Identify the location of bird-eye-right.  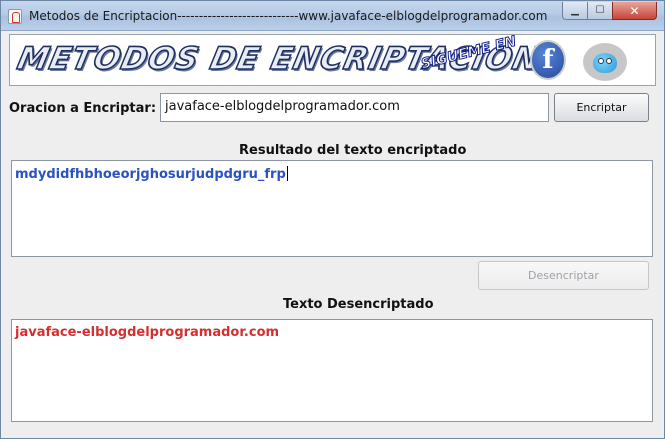
(609, 61).